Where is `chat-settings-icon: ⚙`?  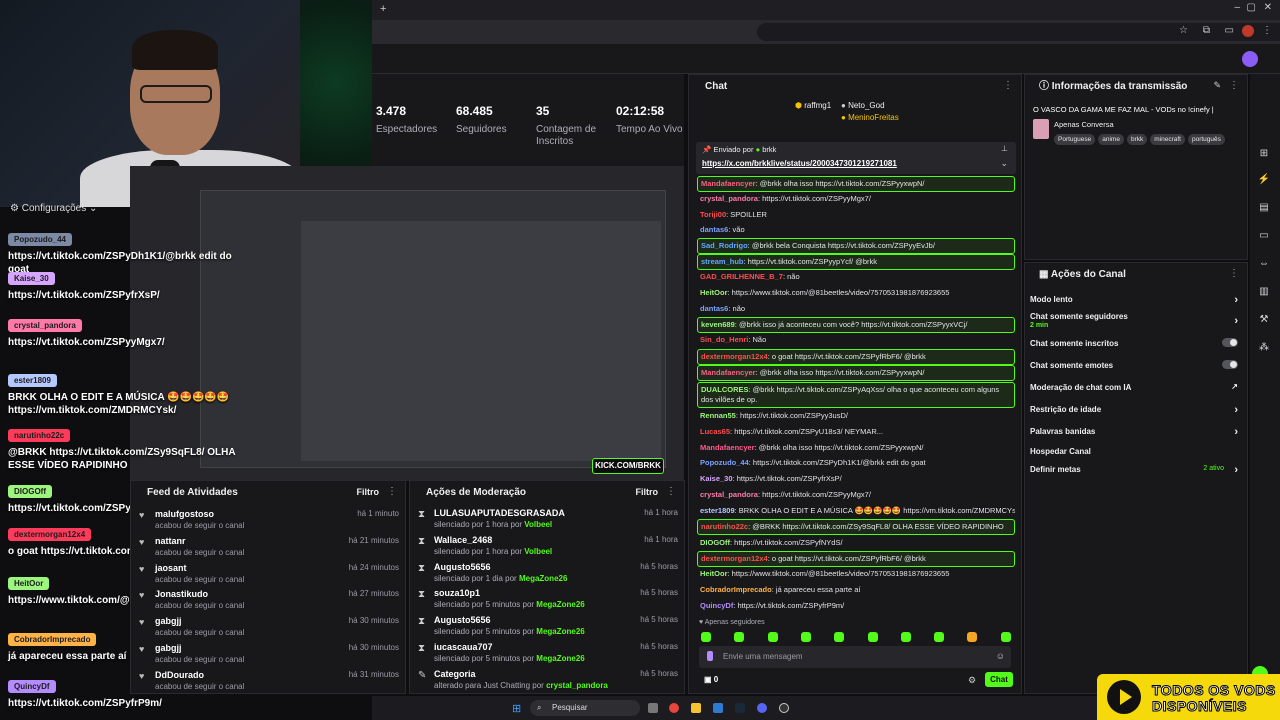
chat-settings-icon: ⚙ is located at coordinates (972, 680).